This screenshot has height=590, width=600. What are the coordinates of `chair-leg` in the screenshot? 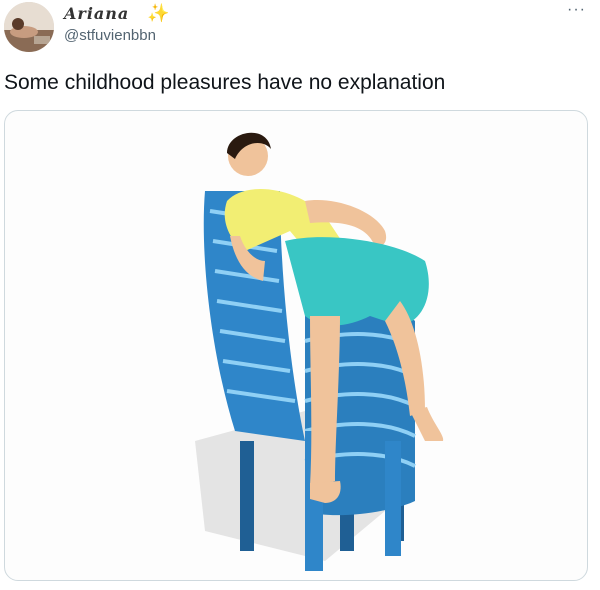 It's located at (247, 496).